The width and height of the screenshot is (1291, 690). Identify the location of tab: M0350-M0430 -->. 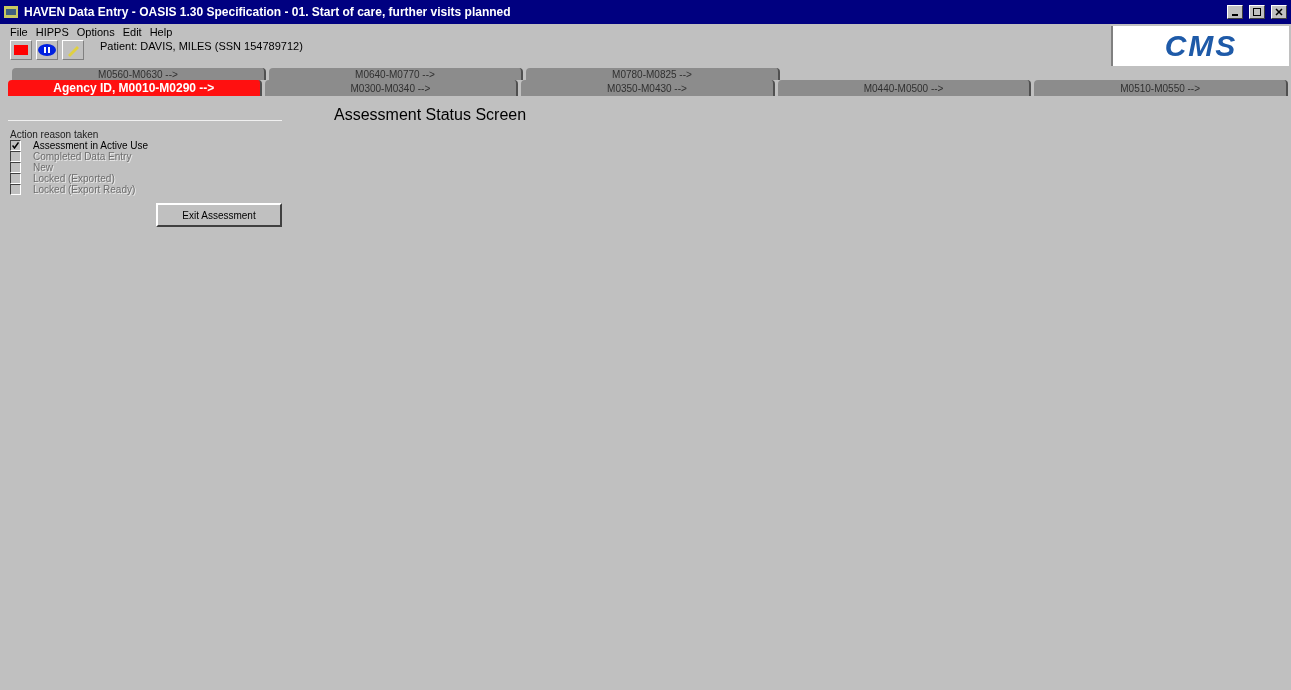
(648, 88).